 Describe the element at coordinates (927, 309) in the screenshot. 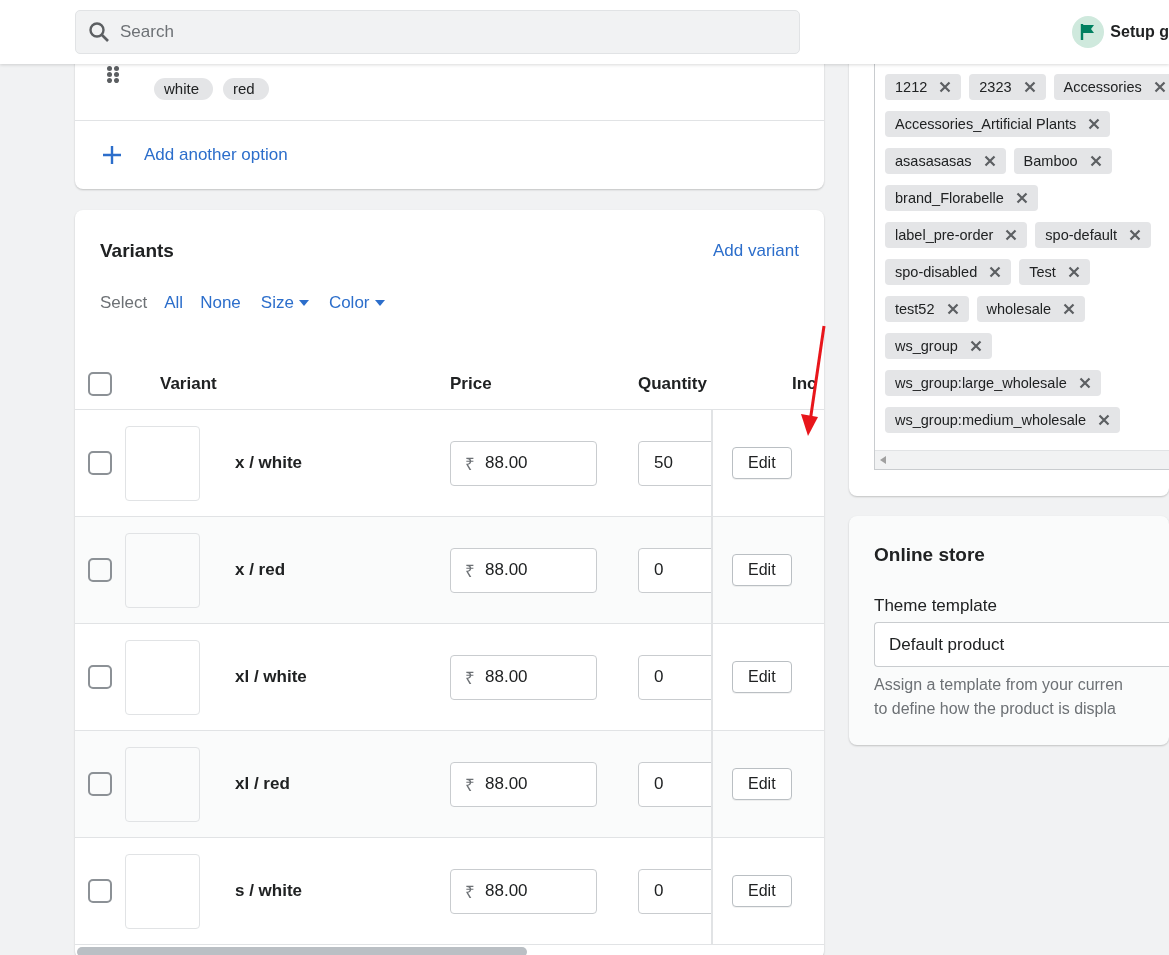

I see `tag-chip: test52` at that location.